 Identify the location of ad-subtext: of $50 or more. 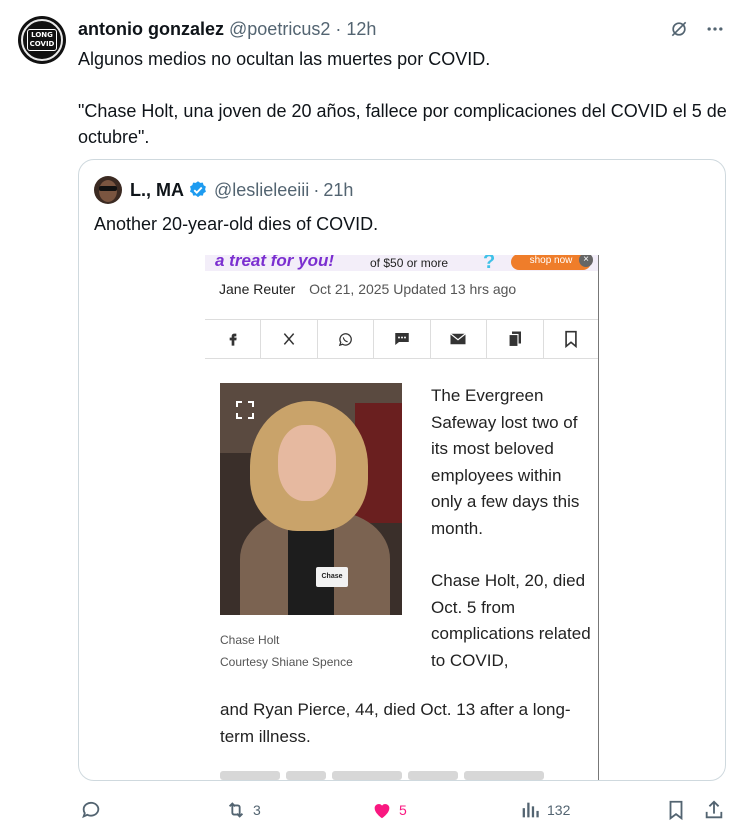
(409, 263).